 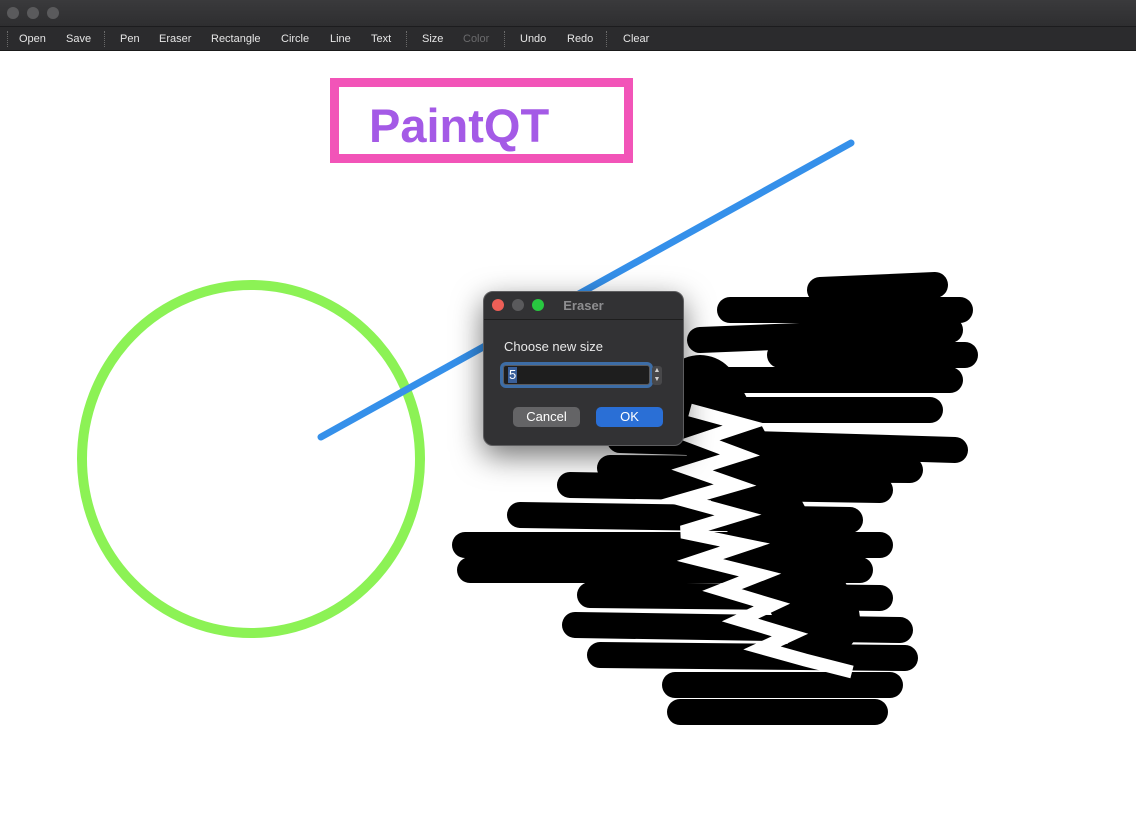 What do you see at coordinates (513, 375) in the screenshot?
I see `size-value: 5` at bounding box center [513, 375].